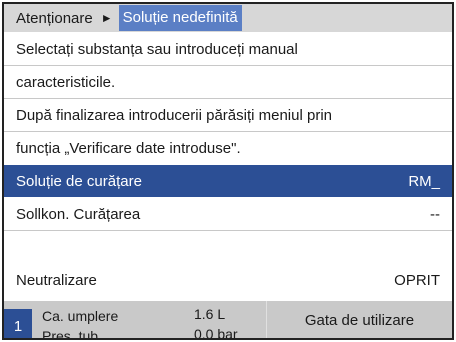 This screenshot has width=456, height=342. What do you see at coordinates (78, 214) in the screenshot?
I see `menu-item-label: Sollkon. Curățarea` at bounding box center [78, 214].